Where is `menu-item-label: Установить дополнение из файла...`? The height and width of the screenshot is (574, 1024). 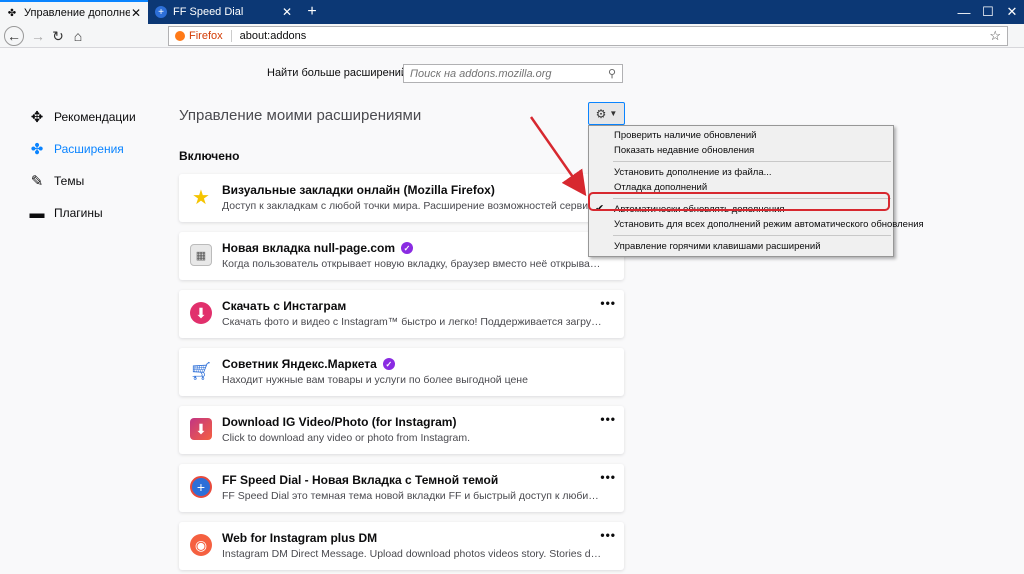 menu-item-label: Установить дополнение из файла... is located at coordinates (693, 172).